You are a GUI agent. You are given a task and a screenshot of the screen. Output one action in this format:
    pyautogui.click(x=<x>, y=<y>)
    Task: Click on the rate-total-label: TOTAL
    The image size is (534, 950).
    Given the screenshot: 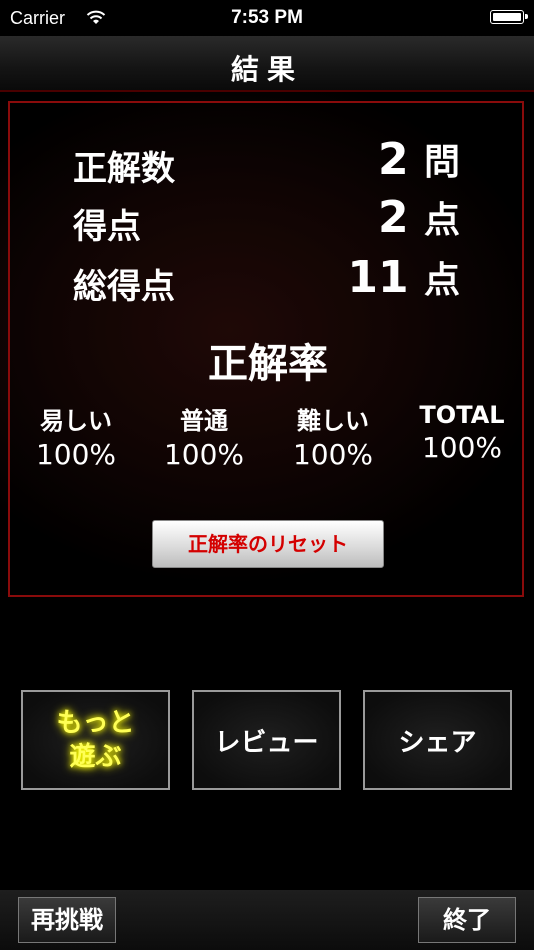 What is the action you would take?
    pyautogui.click(x=462, y=415)
    